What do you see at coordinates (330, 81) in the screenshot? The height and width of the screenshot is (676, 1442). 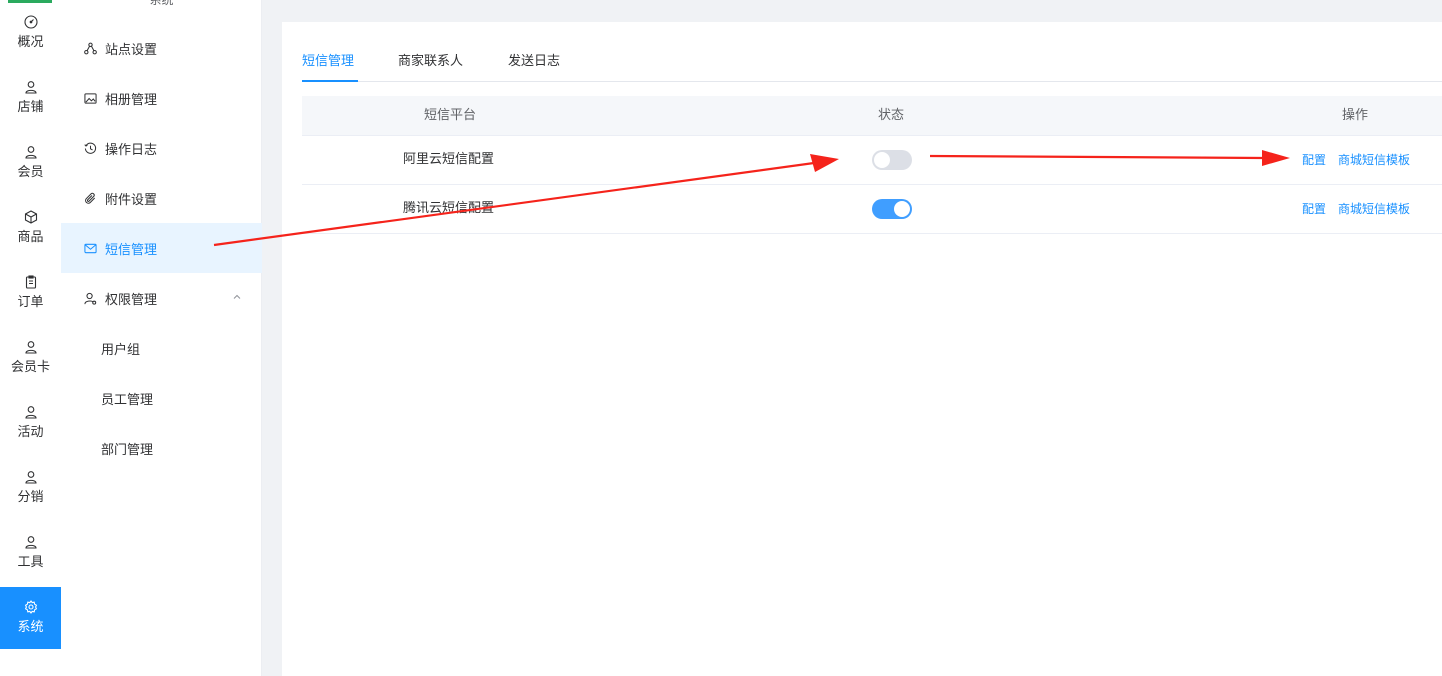 I see `active-tab-indicator` at bounding box center [330, 81].